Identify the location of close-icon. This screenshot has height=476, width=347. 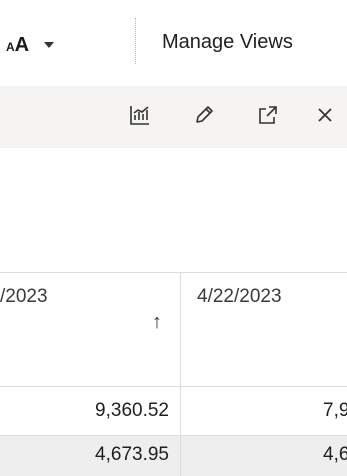
(325, 115).